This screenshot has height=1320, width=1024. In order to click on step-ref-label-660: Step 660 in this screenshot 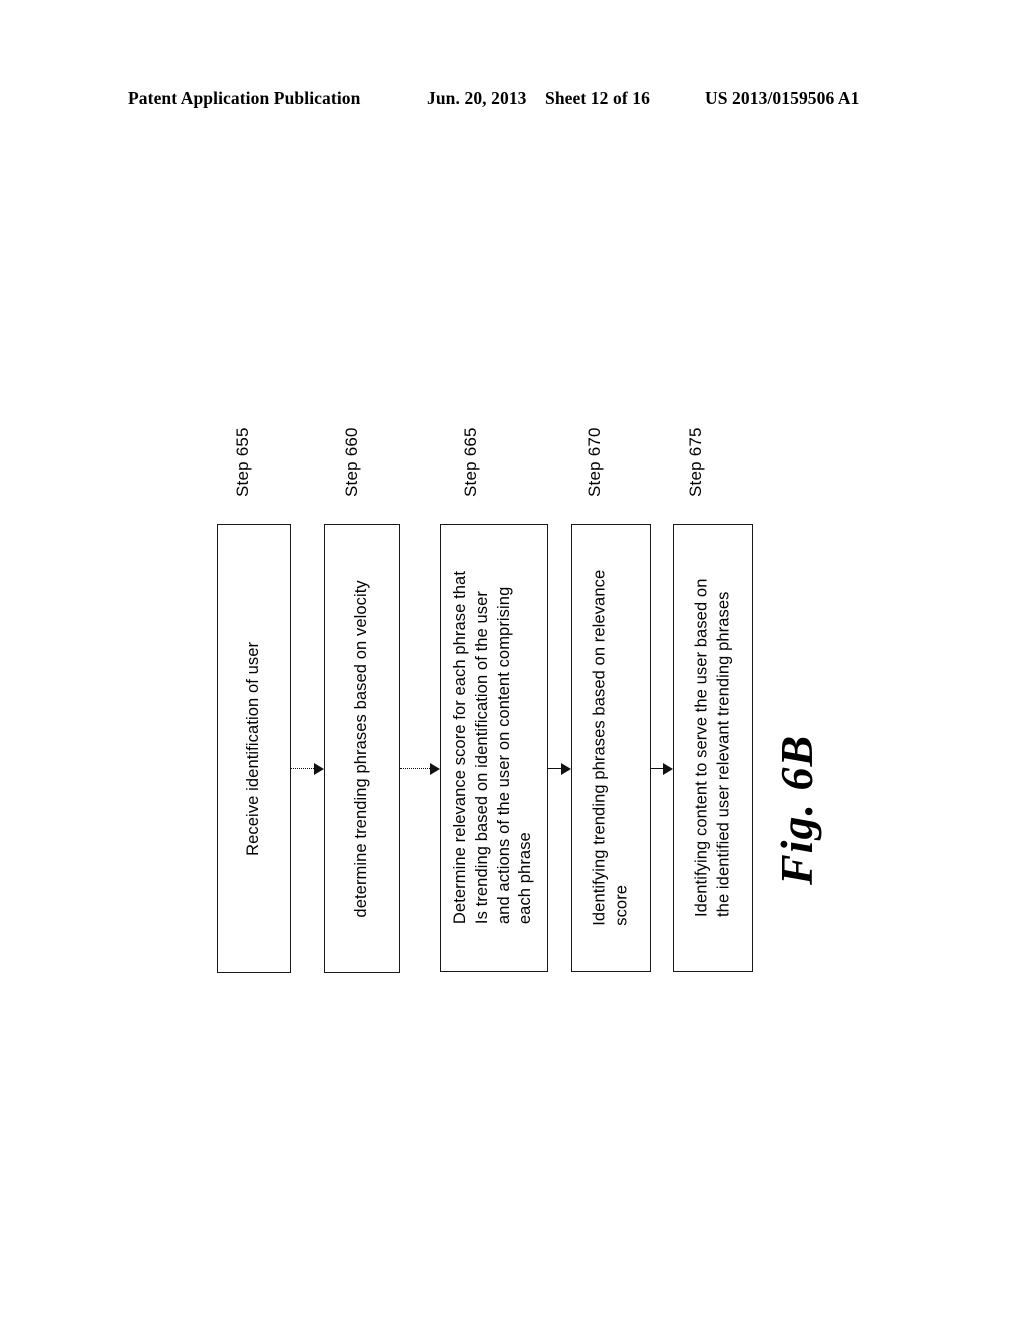, I will do `click(351, 462)`.